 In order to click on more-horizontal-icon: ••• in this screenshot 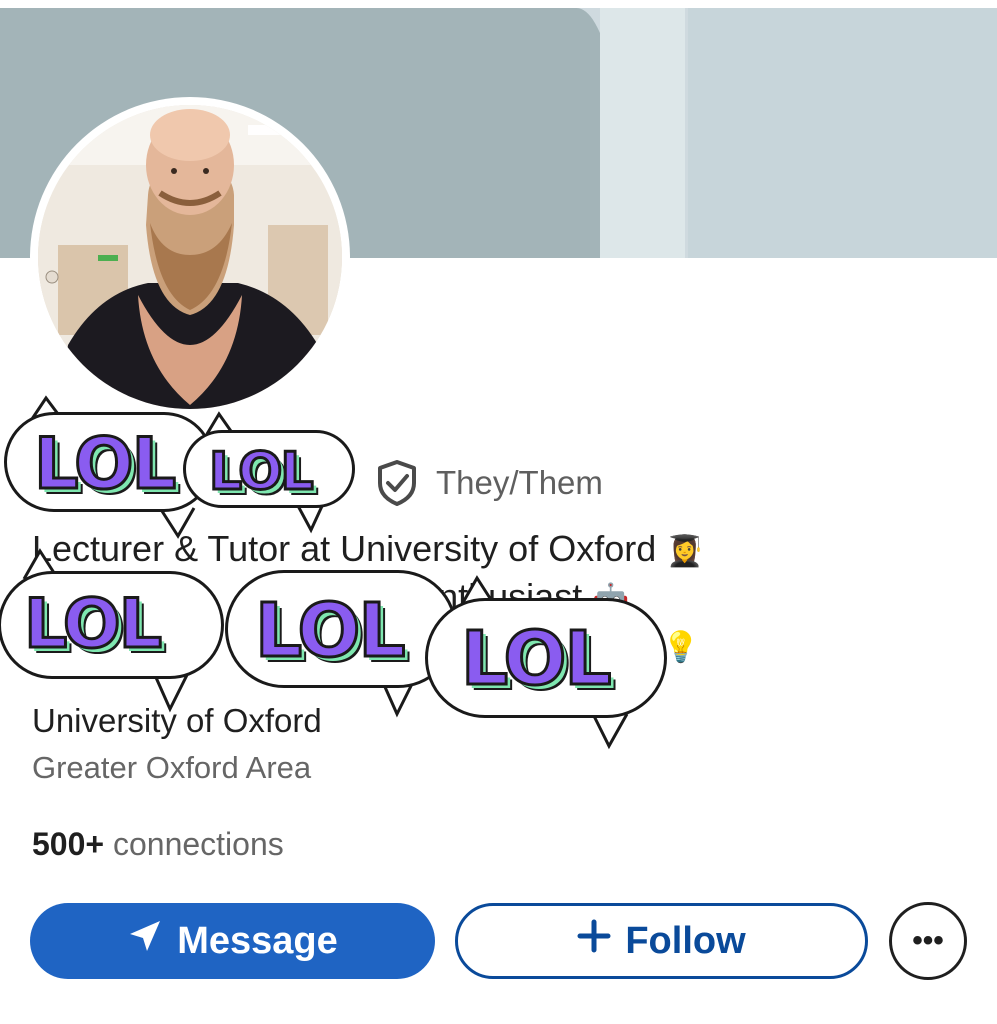, I will do `click(928, 940)`.